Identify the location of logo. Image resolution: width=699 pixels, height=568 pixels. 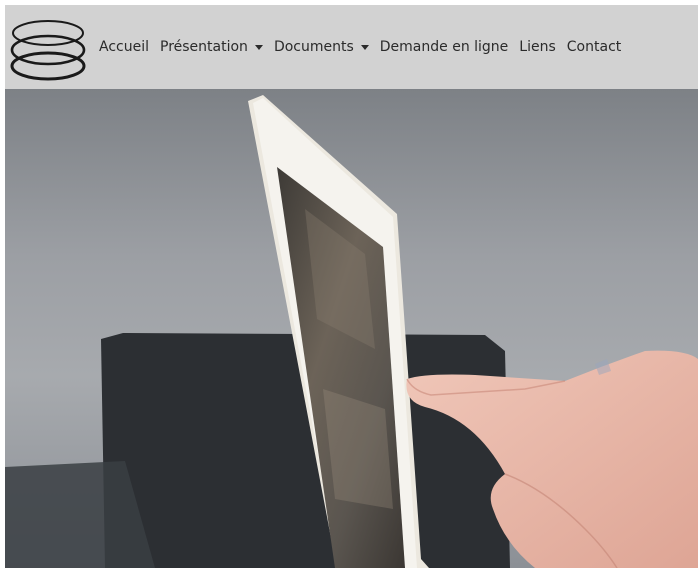
(48, 48).